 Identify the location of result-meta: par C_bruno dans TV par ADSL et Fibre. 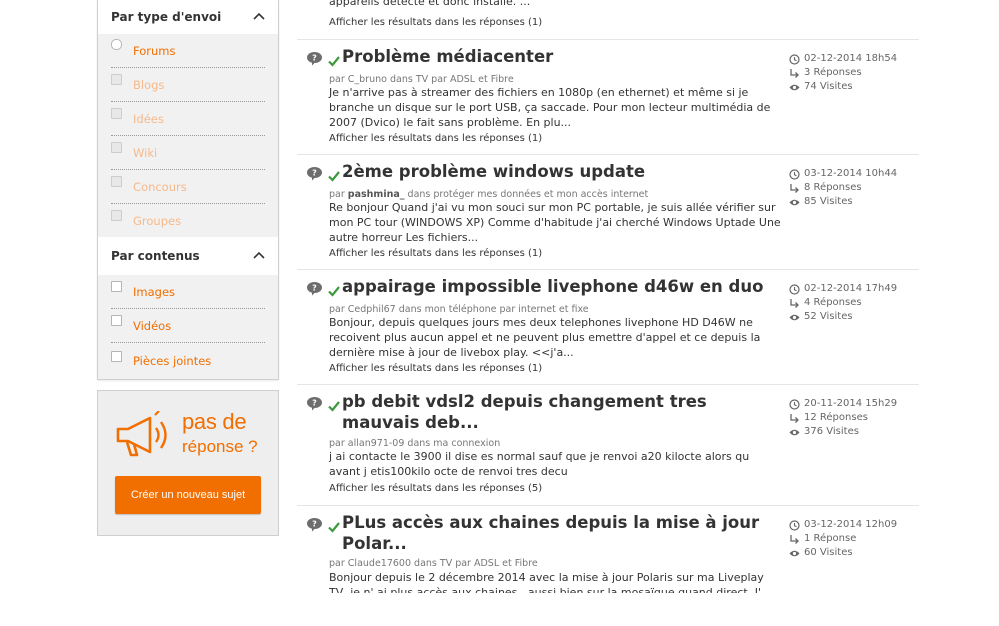
(421, 79).